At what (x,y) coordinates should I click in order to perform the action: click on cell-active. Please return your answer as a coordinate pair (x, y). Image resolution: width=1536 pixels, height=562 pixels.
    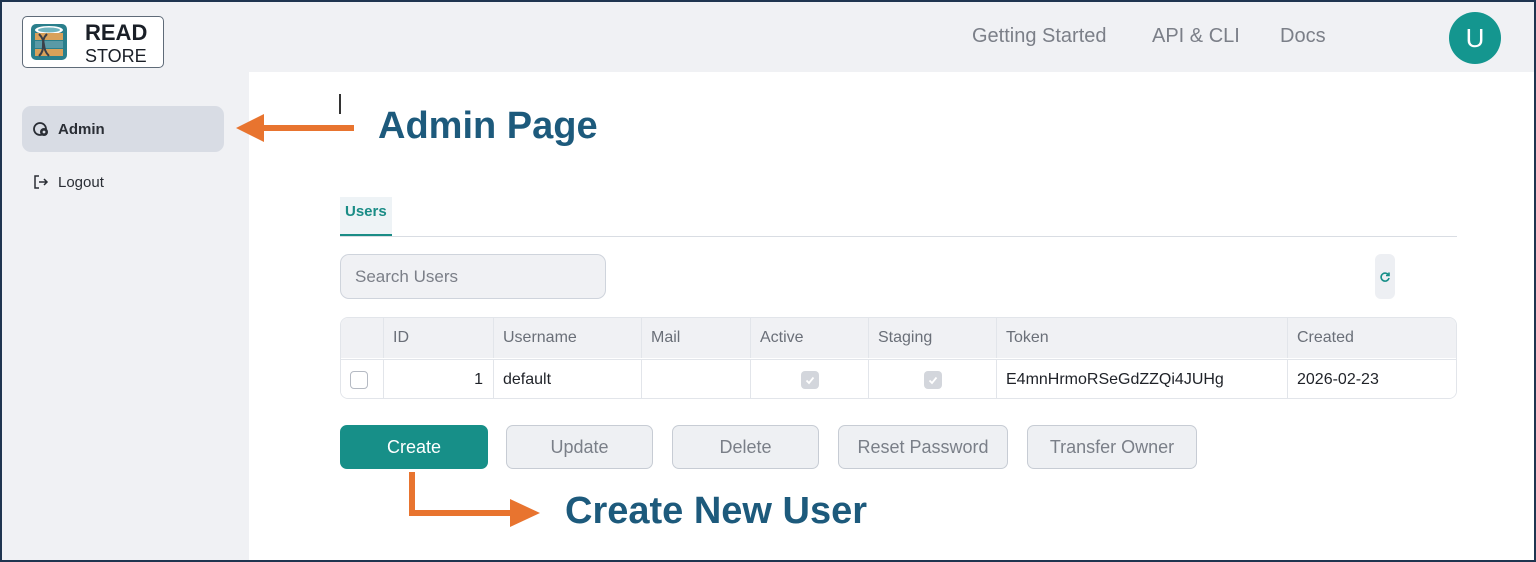
    Looking at the image, I should click on (809, 379).